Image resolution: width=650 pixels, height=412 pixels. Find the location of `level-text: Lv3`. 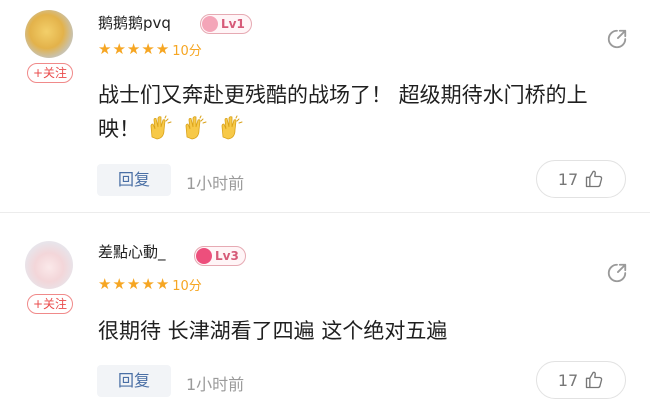

level-text: Lv3 is located at coordinates (227, 256).